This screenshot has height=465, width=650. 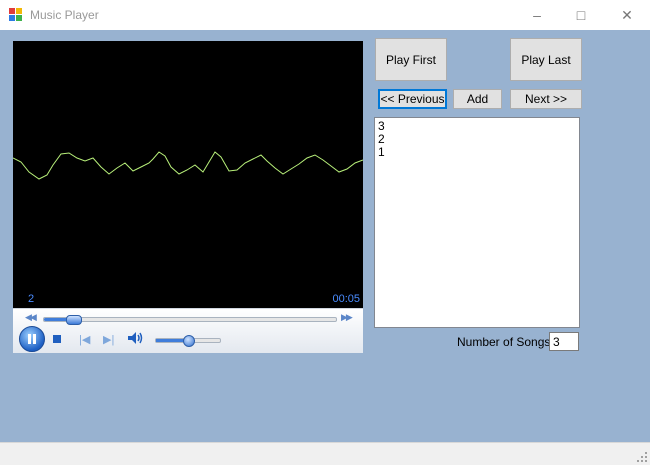 I want to click on play-first-button: Play First, so click(x=411, y=59).